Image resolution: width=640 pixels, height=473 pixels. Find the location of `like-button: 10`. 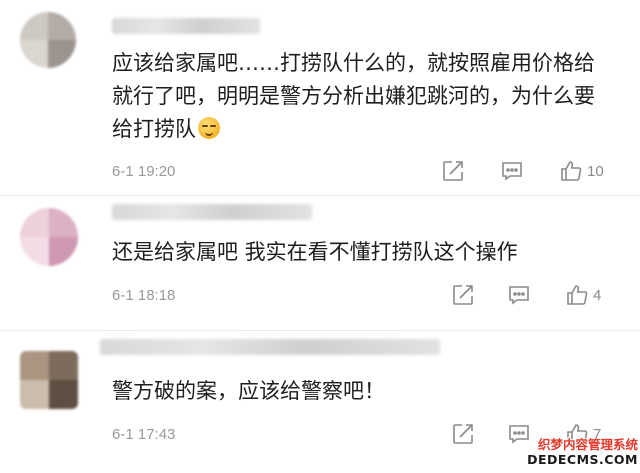

like-button: 10 is located at coordinates (581, 171).